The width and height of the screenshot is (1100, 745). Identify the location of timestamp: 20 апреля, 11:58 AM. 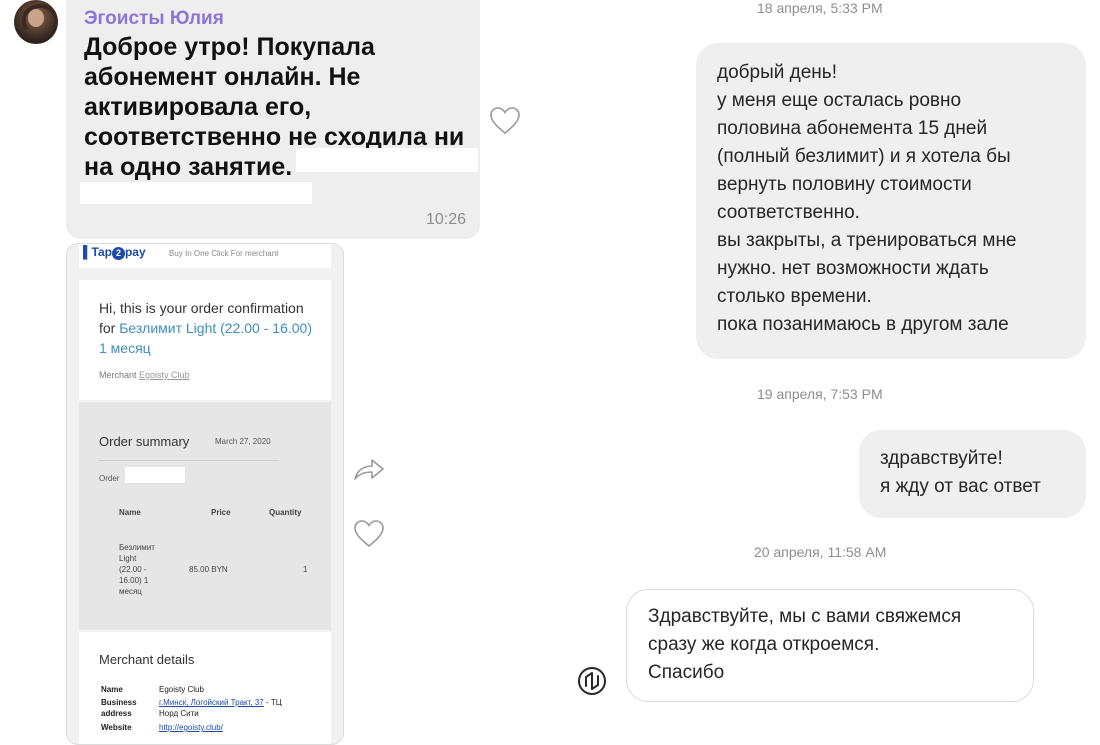
(820, 552).